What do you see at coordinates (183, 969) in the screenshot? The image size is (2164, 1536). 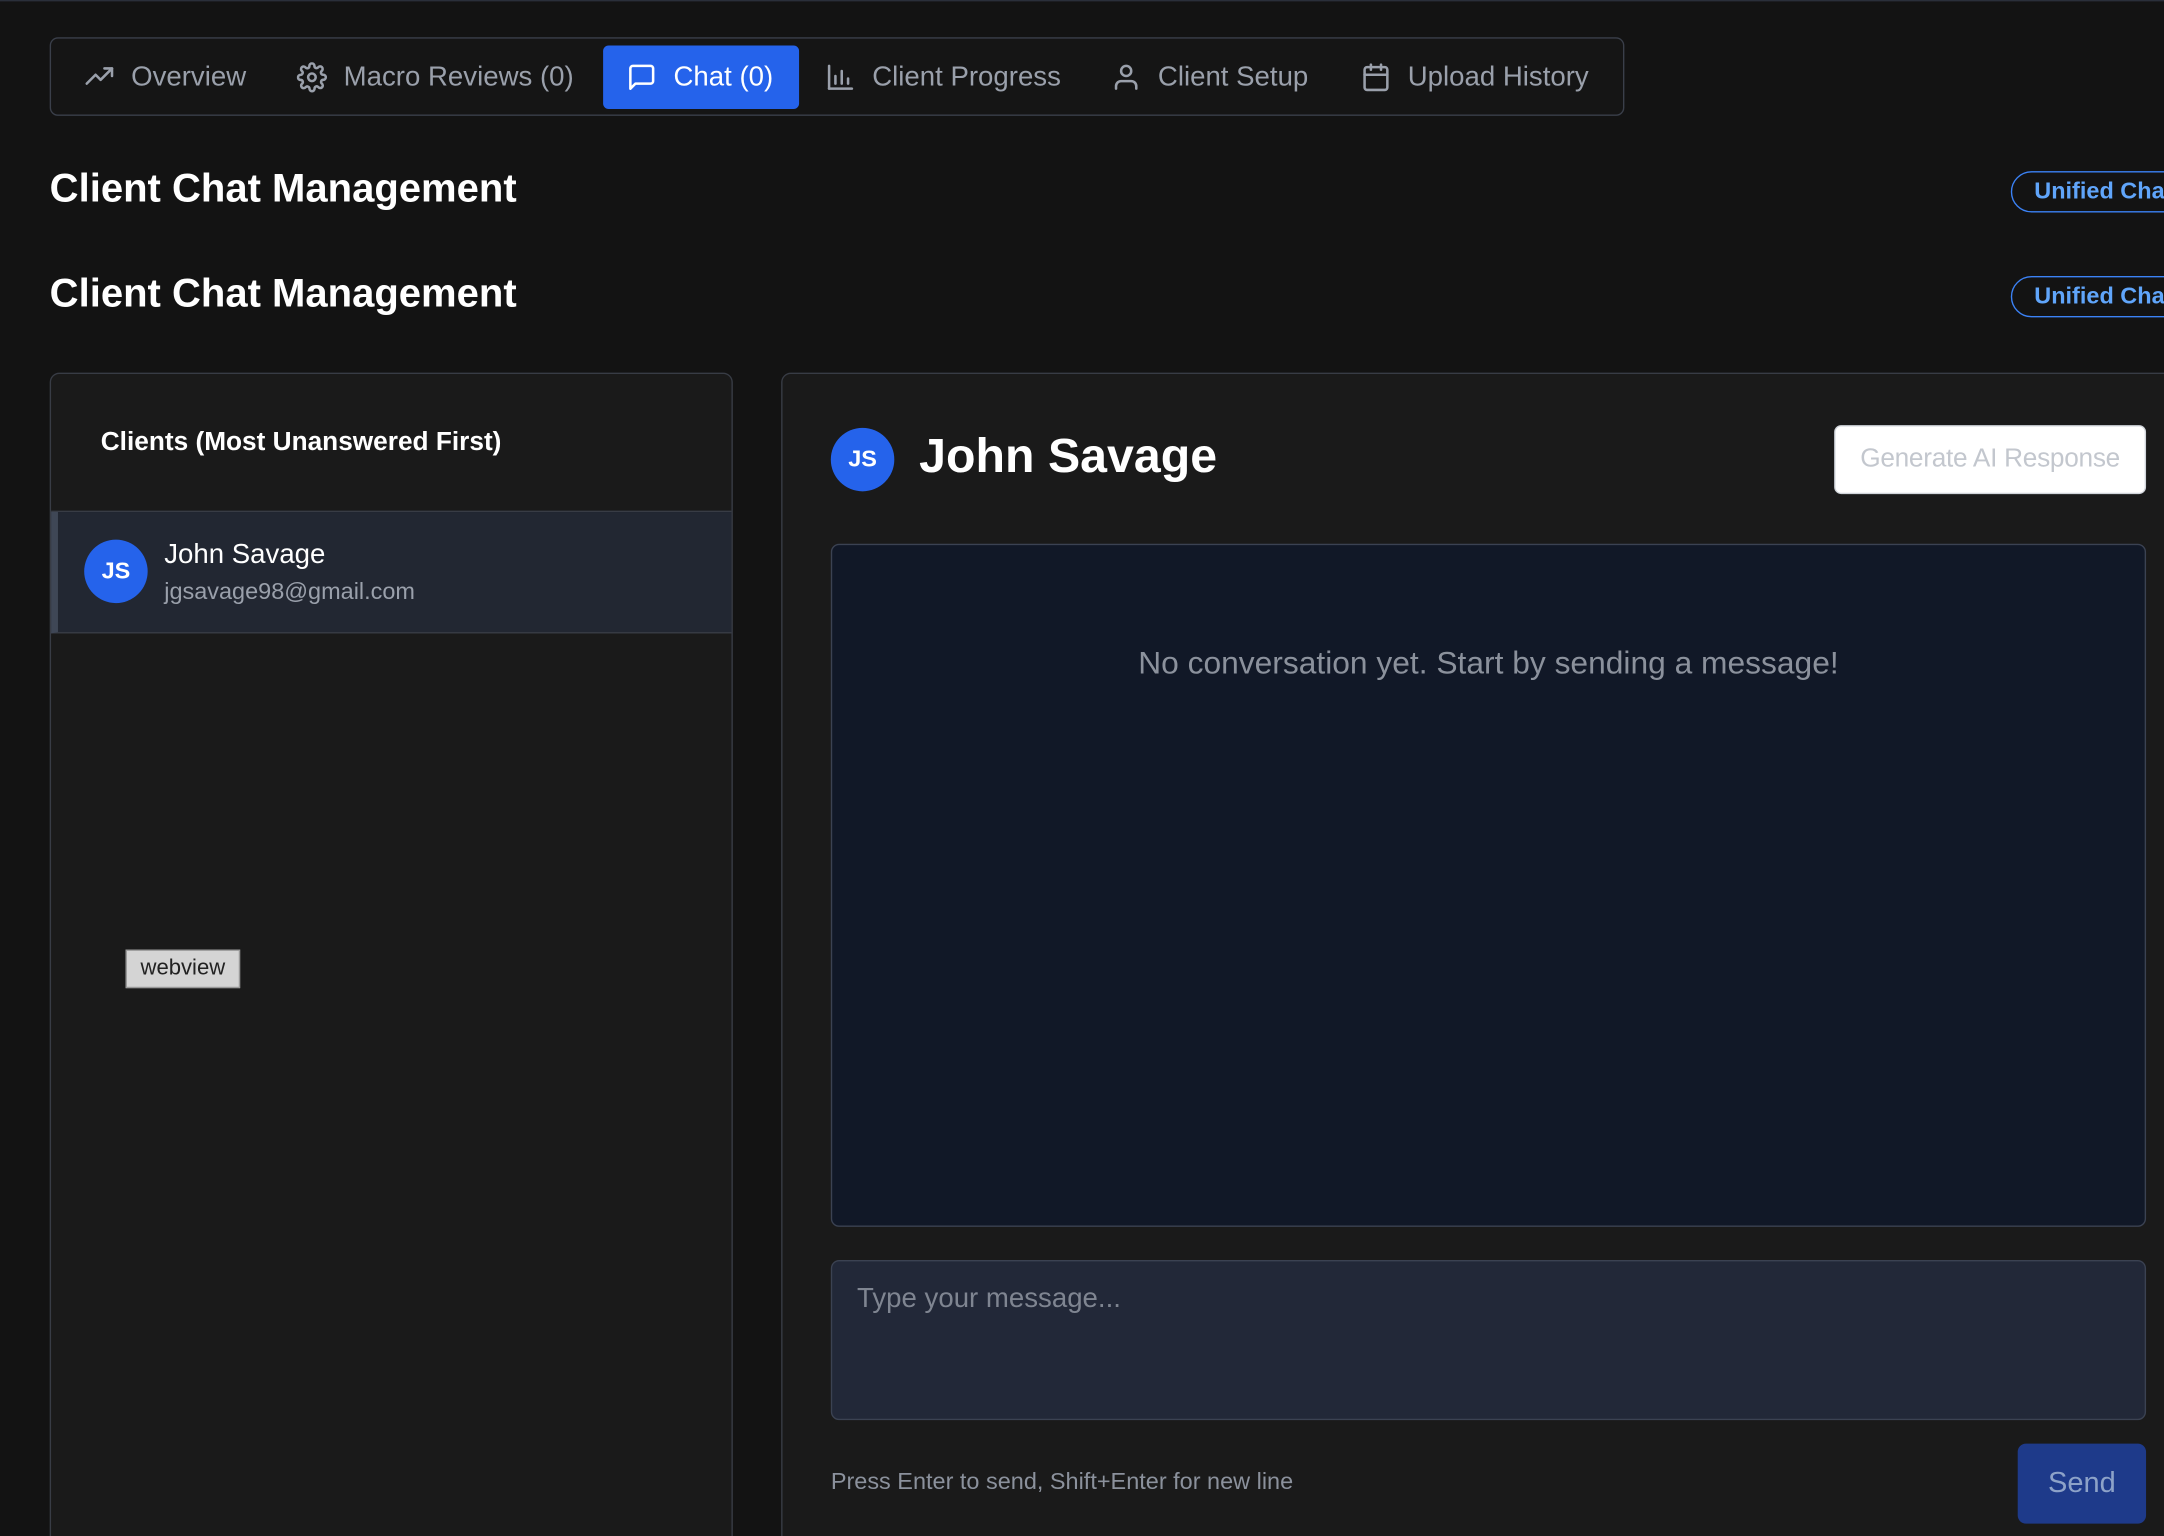 I see `webview-label: webview` at bounding box center [183, 969].